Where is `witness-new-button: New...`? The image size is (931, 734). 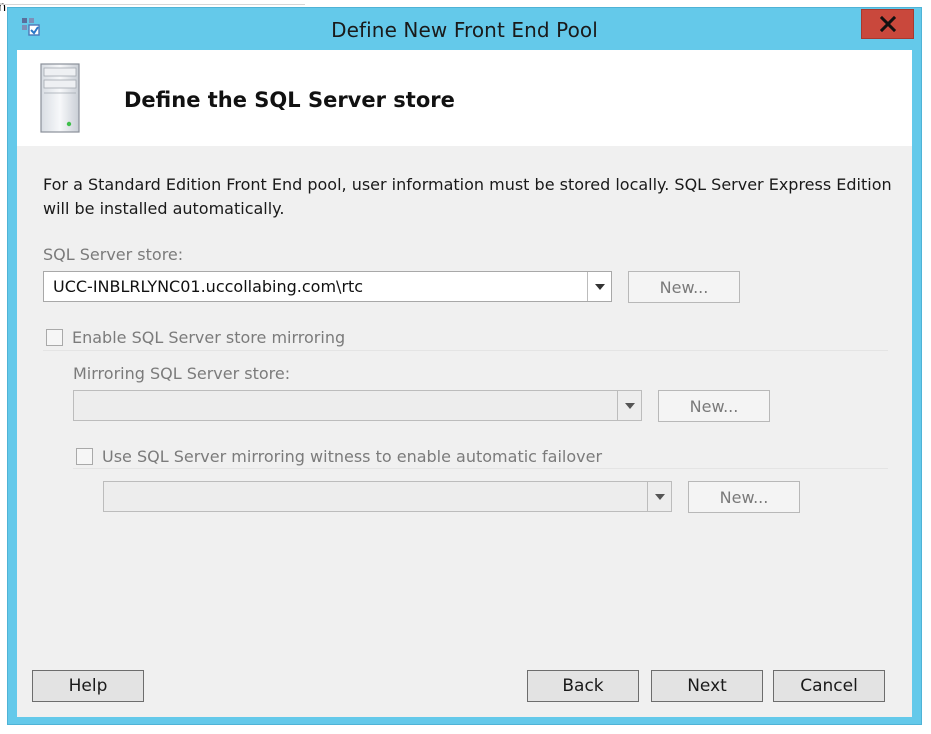 witness-new-button: New... is located at coordinates (744, 497).